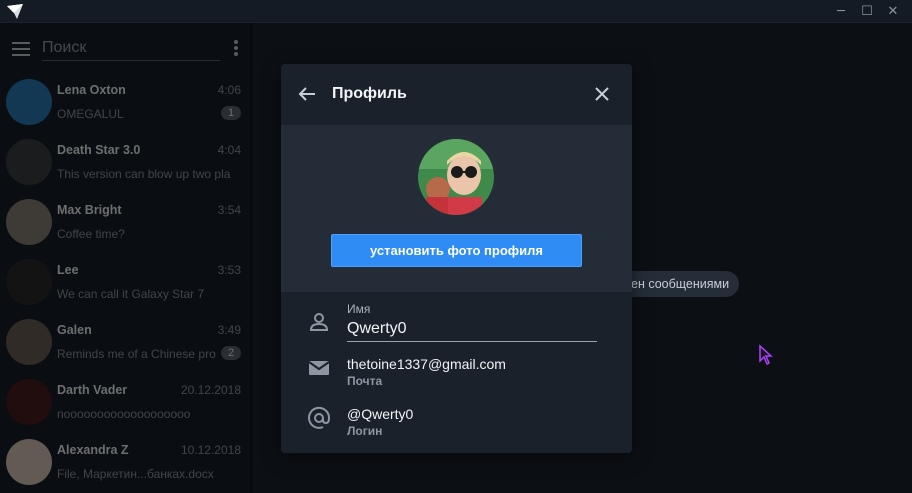 This screenshot has height=493, width=912. What do you see at coordinates (369, 93) in the screenshot?
I see `dialog-title: Профиль` at bounding box center [369, 93].